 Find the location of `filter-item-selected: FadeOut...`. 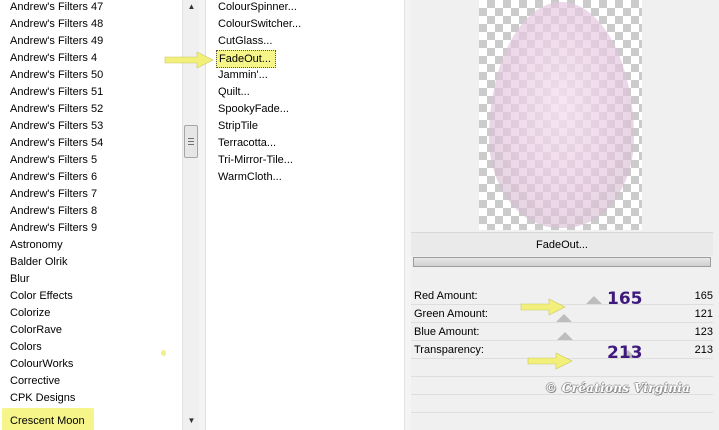

filter-item-selected: FadeOut... is located at coordinates (246, 59).